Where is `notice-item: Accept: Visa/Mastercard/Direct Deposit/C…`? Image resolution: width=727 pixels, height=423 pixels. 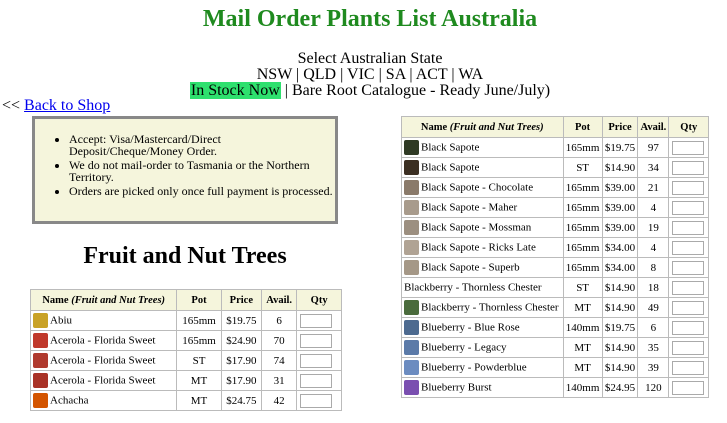
notice-item: Accept: Visa/Mastercard/Direct Deposit/C… is located at coordinates (202, 145).